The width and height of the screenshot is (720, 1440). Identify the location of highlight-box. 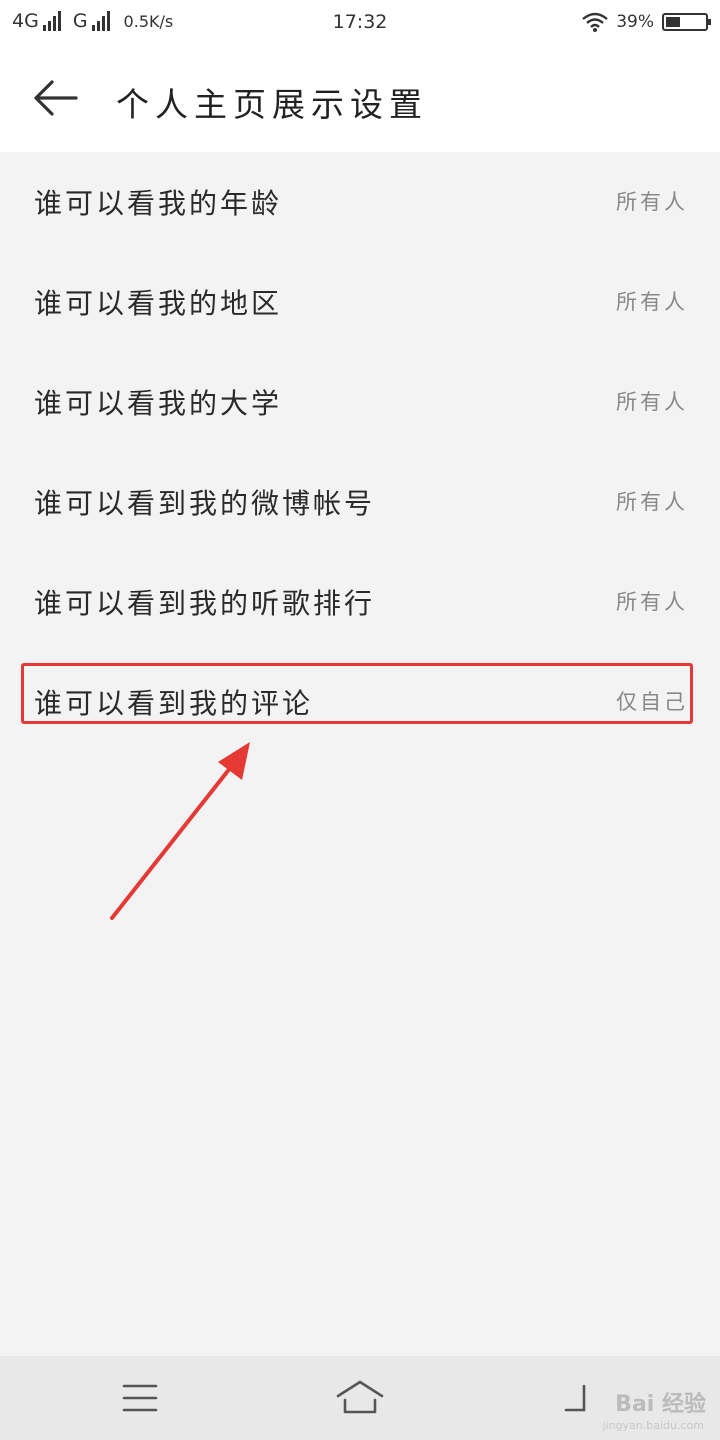
(357, 693).